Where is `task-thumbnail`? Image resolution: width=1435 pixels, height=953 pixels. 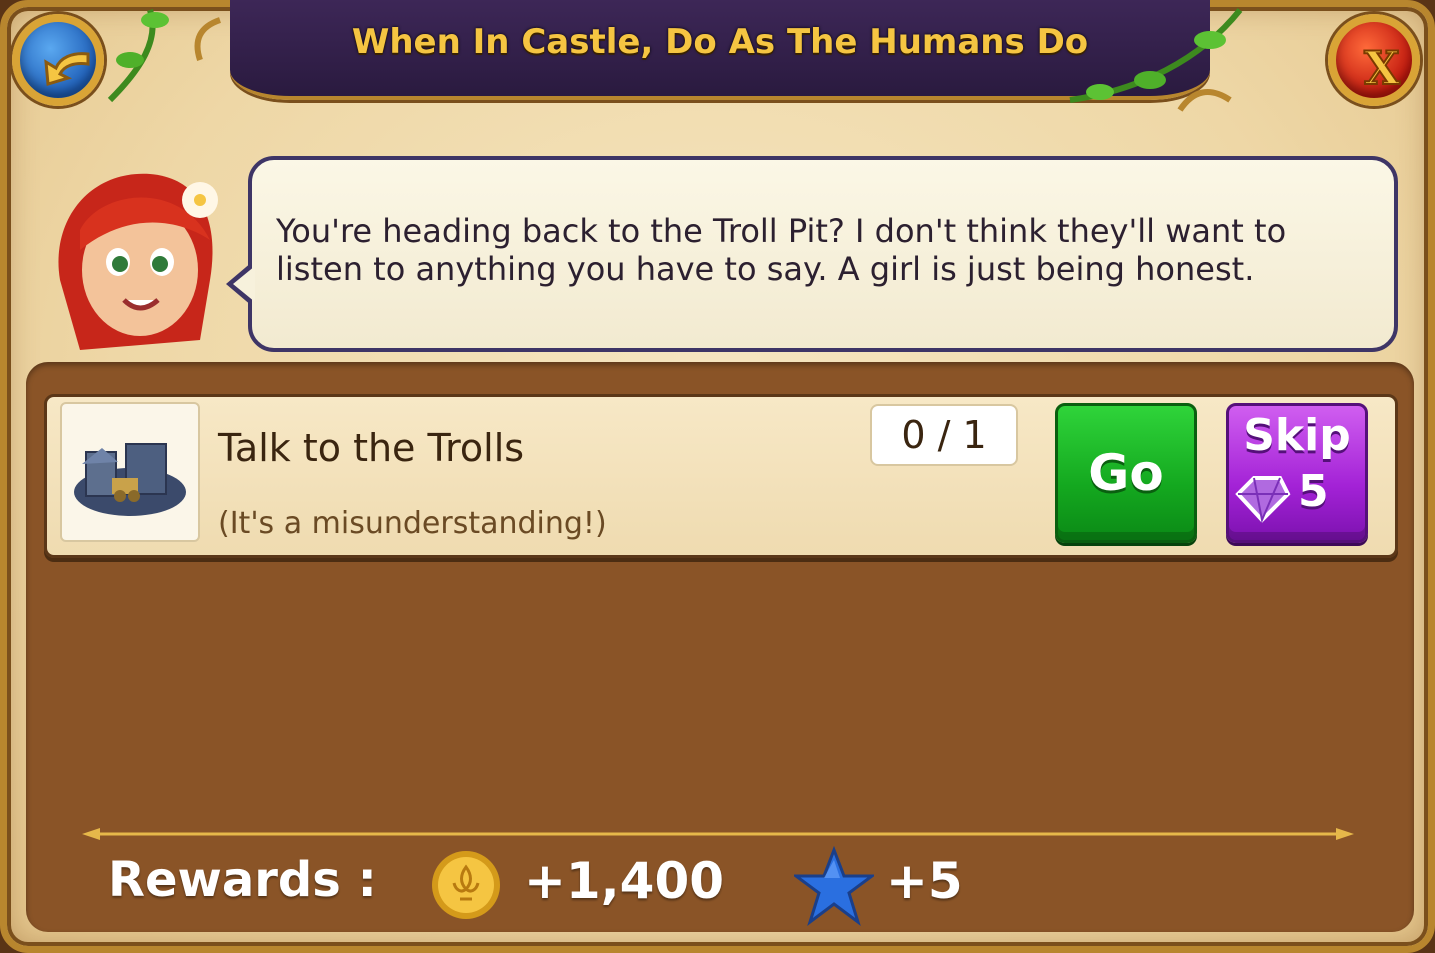 task-thumbnail is located at coordinates (130, 472).